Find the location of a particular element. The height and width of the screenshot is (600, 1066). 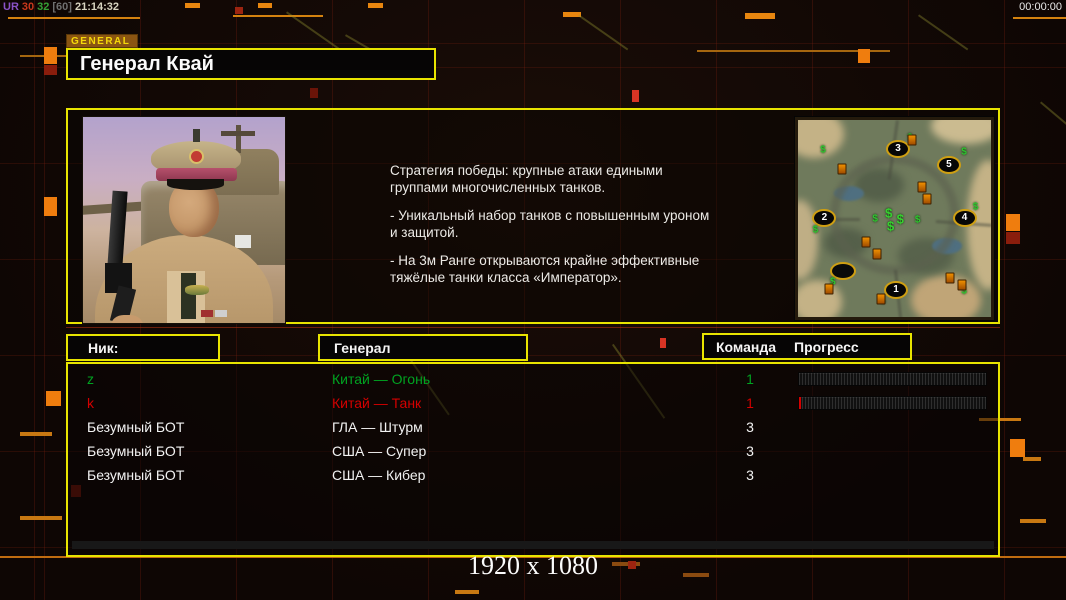

map-marker-5: 5 is located at coordinates (948, 165).